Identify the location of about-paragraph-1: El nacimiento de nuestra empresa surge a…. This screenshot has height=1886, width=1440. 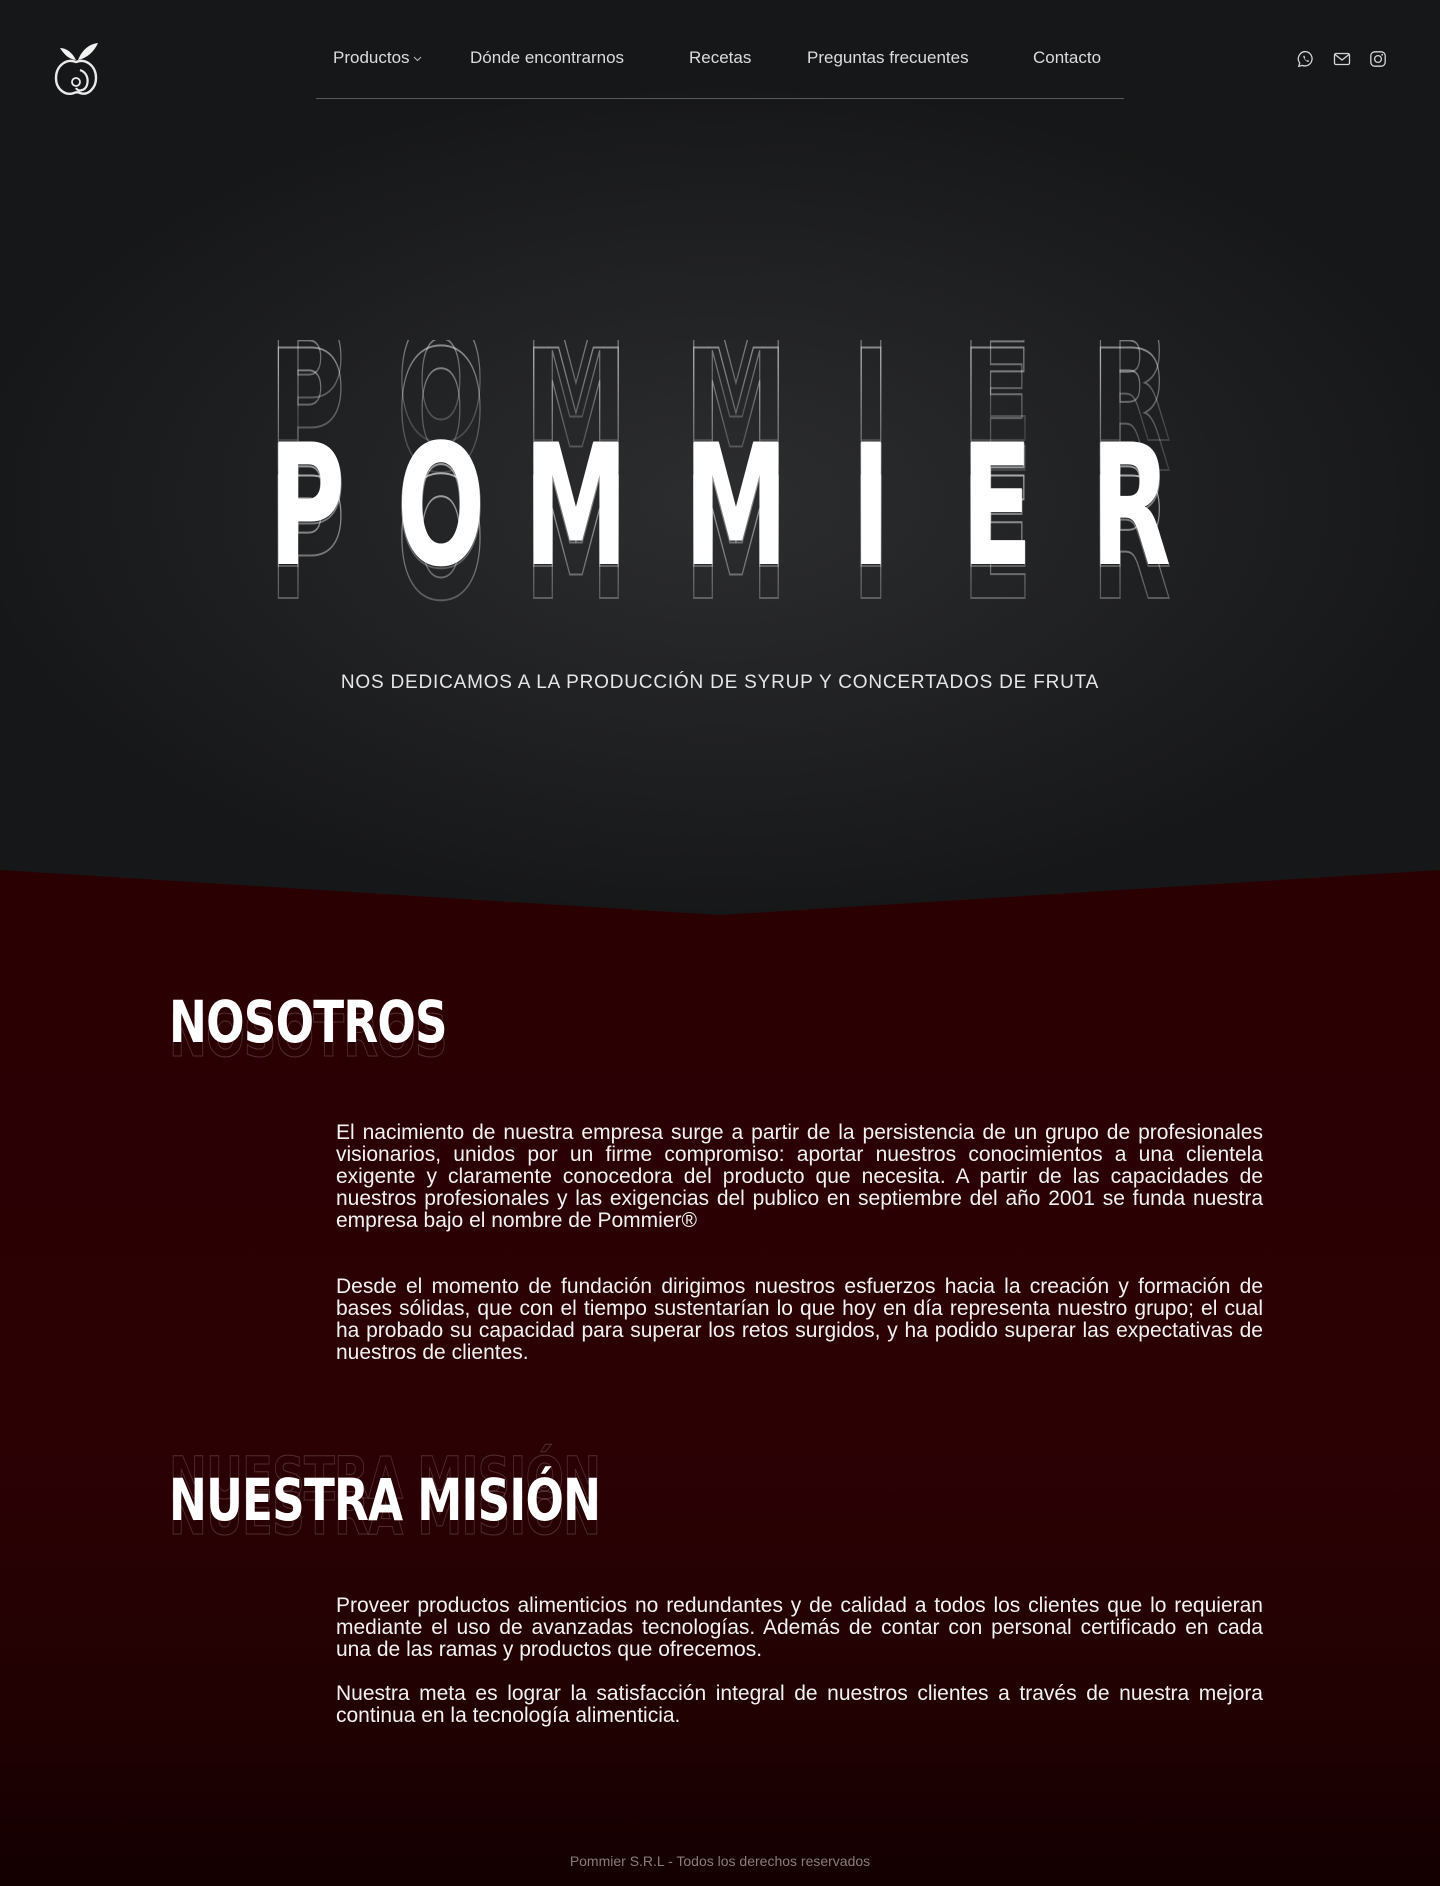
(799, 1176).